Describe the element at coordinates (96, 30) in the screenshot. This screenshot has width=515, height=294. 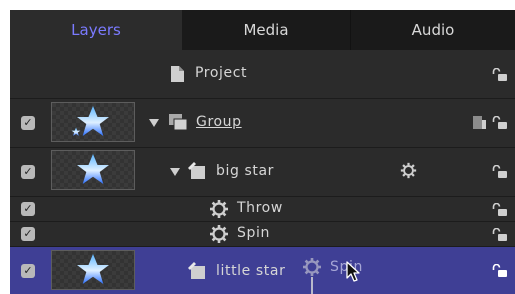
I see `tab-layers: Layers` at that location.